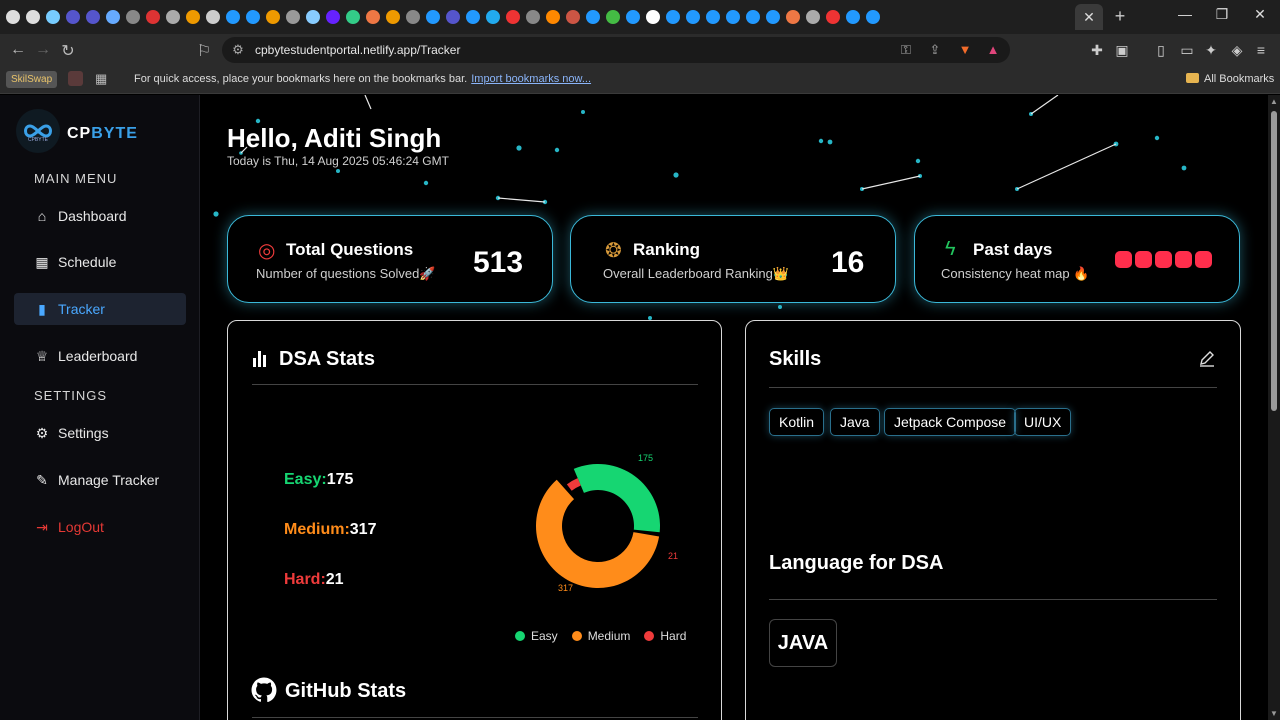  Describe the element at coordinates (665, 636) in the screenshot. I see `legend-item: Hard` at that location.